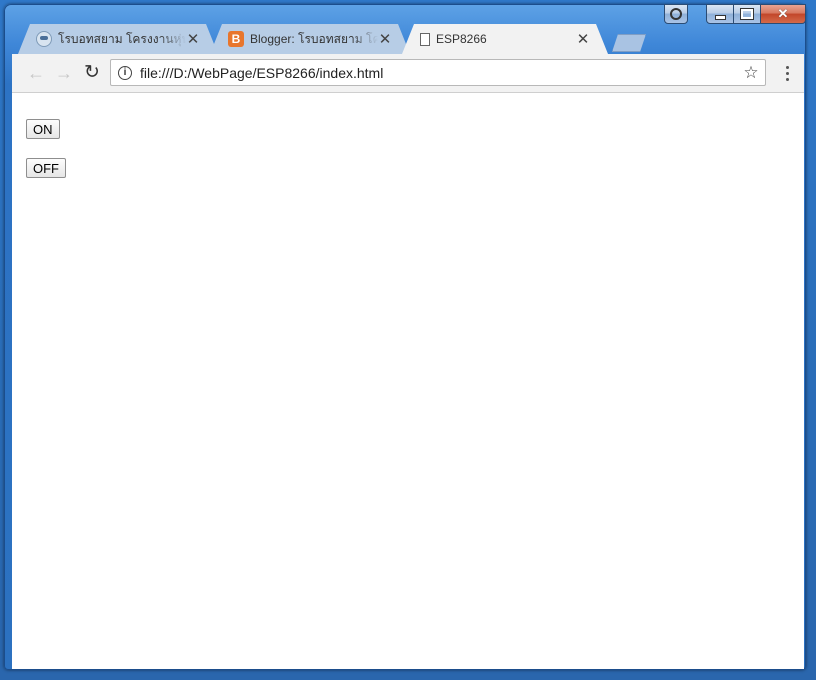 The image size is (816, 680). What do you see at coordinates (720, 17) in the screenshot?
I see `minimize-icon` at bounding box center [720, 17].